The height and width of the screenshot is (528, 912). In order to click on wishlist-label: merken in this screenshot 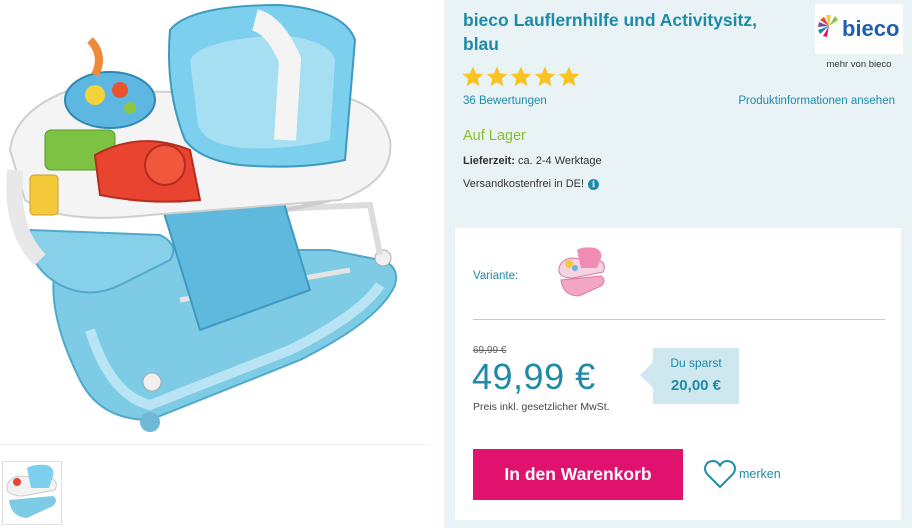, I will do `click(760, 474)`.